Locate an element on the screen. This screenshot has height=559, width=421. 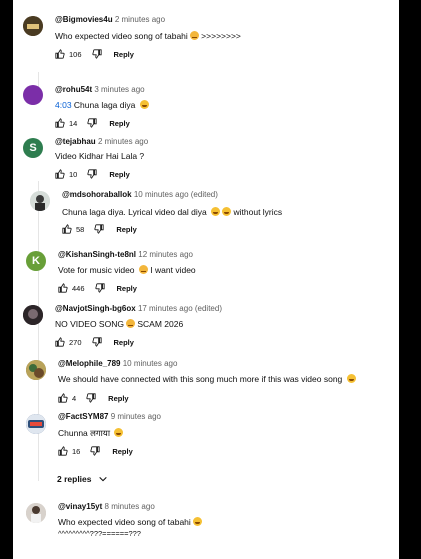
comment-header: @FactSYM87 9 minutes ago is located at coordinates (109, 416).